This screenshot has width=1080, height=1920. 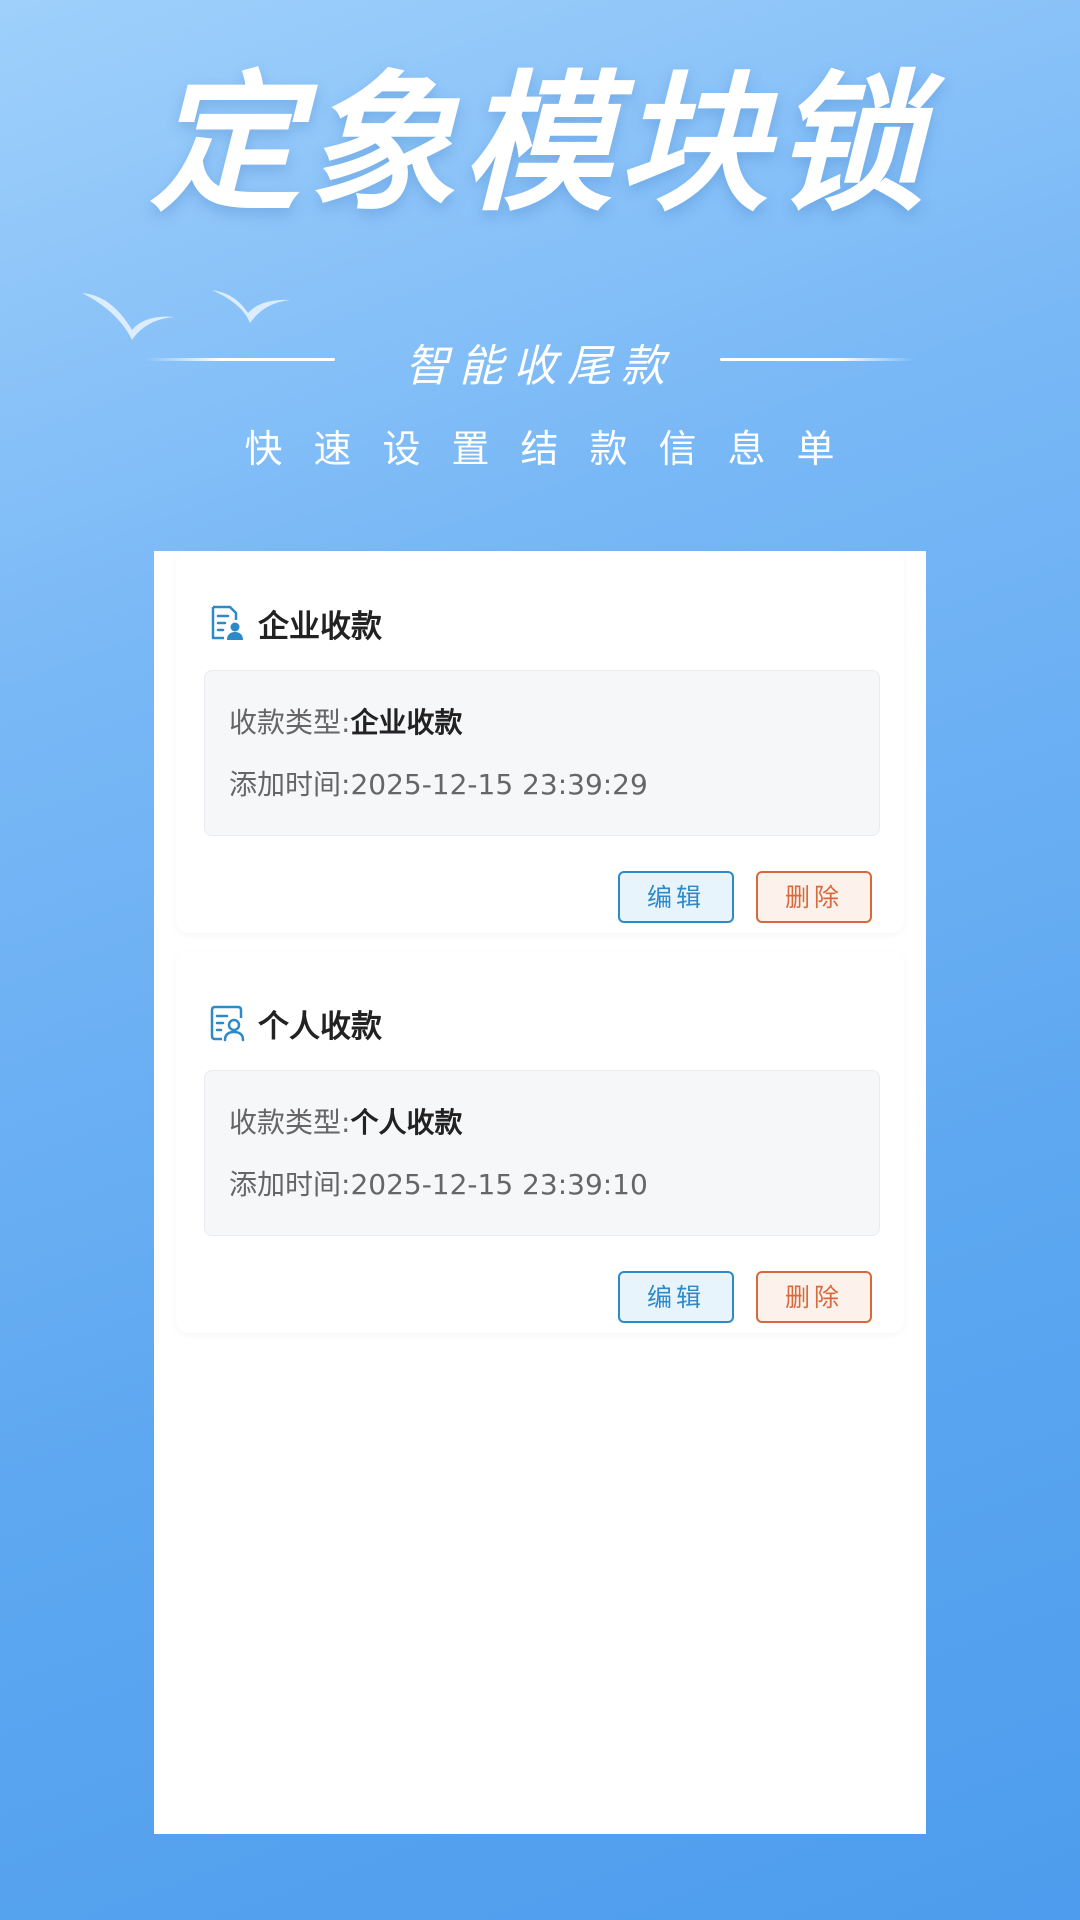 What do you see at coordinates (539, 145) in the screenshot?
I see `hero-title: 定象模块锁` at bounding box center [539, 145].